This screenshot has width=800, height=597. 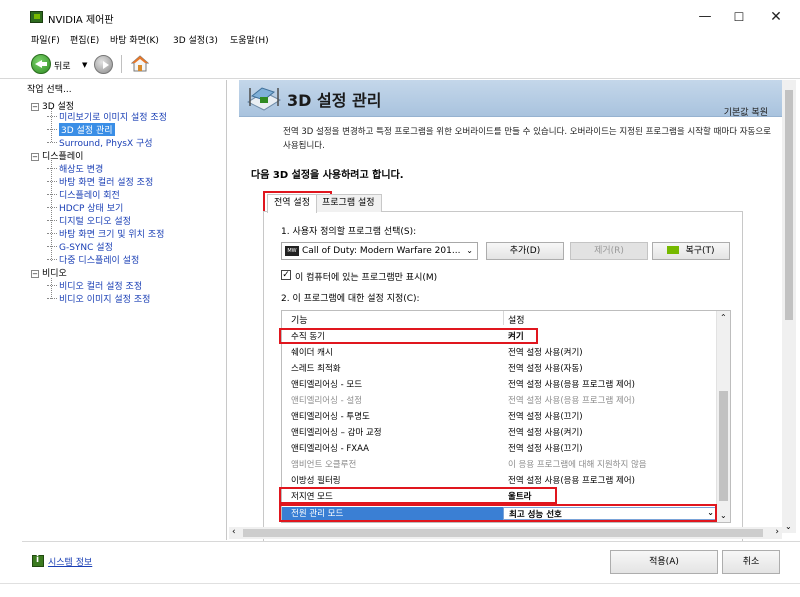 What do you see at coordinates (739, 17) in the screenshot?
I see `maximize-button: ☐` at bounding box center [739, 17].